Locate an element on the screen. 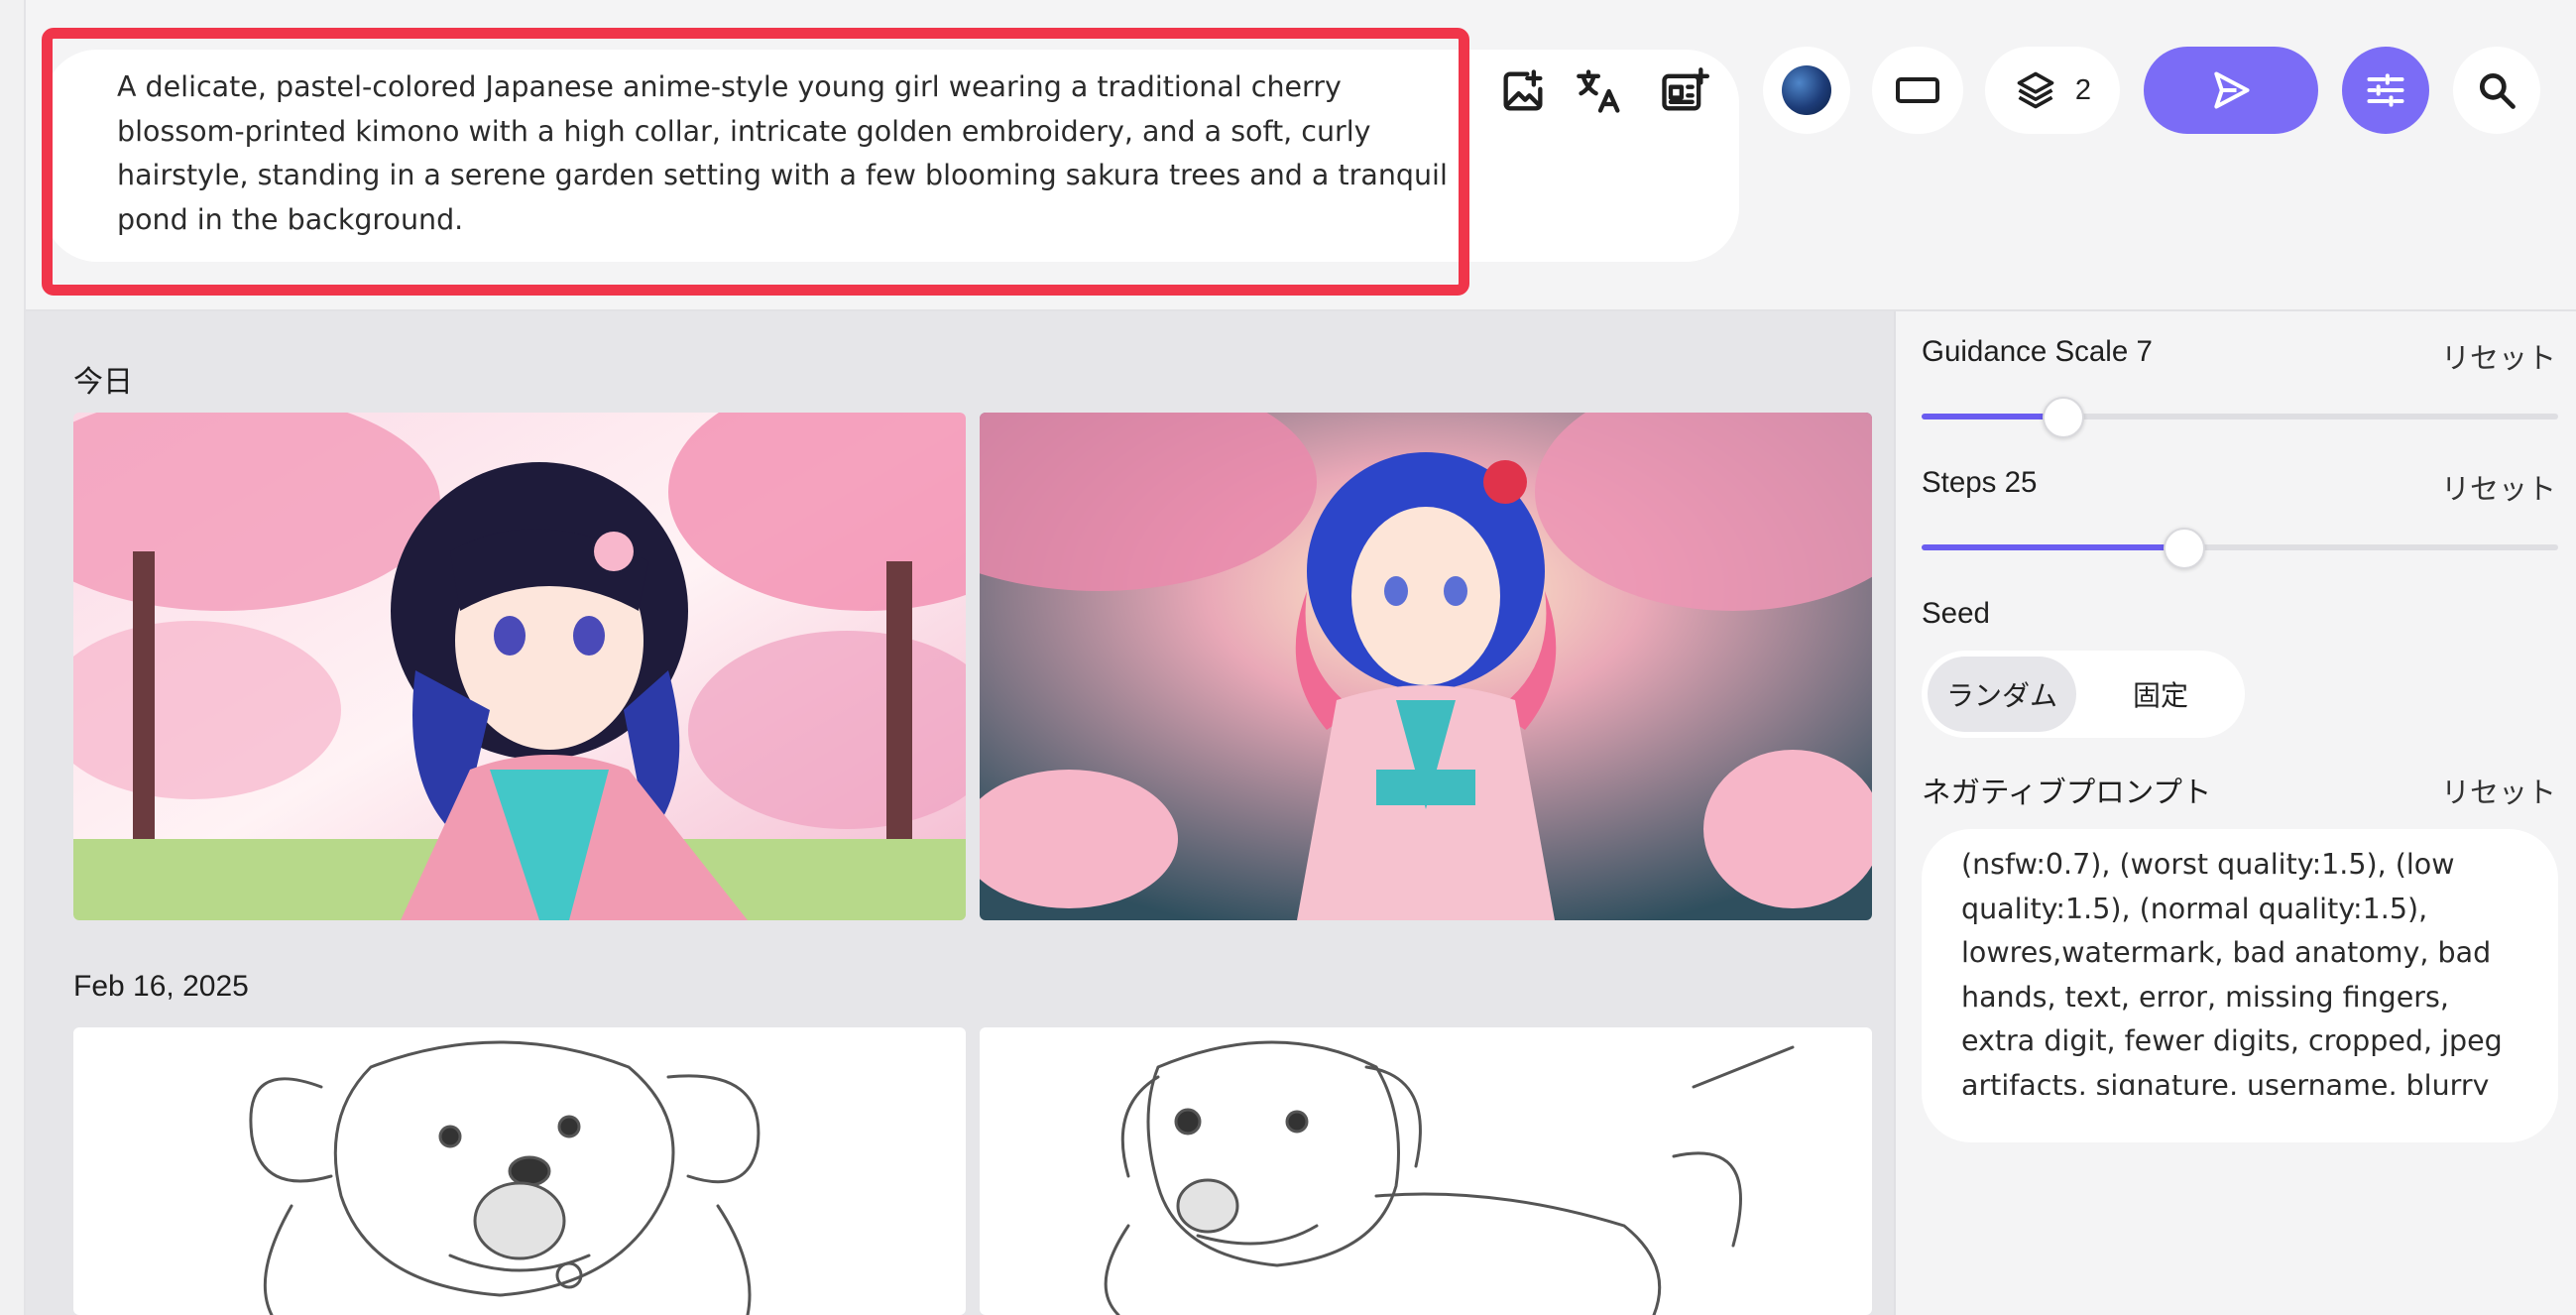  date-header: Feb 16, 2025 is located at coordinates (161, 986).